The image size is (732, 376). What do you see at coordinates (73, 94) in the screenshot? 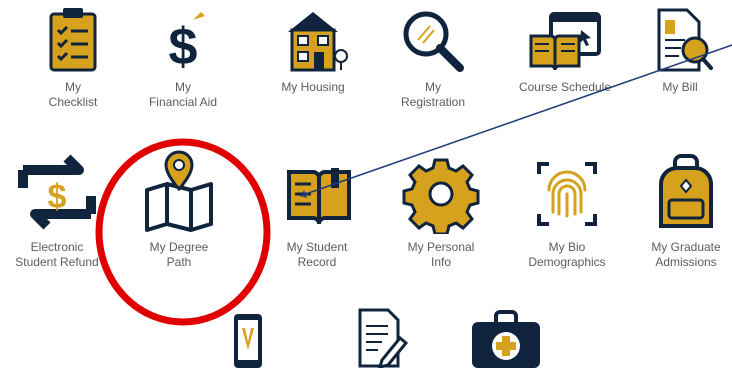
I see `tile-label: My Checklist` at bounding box center [73, 94].